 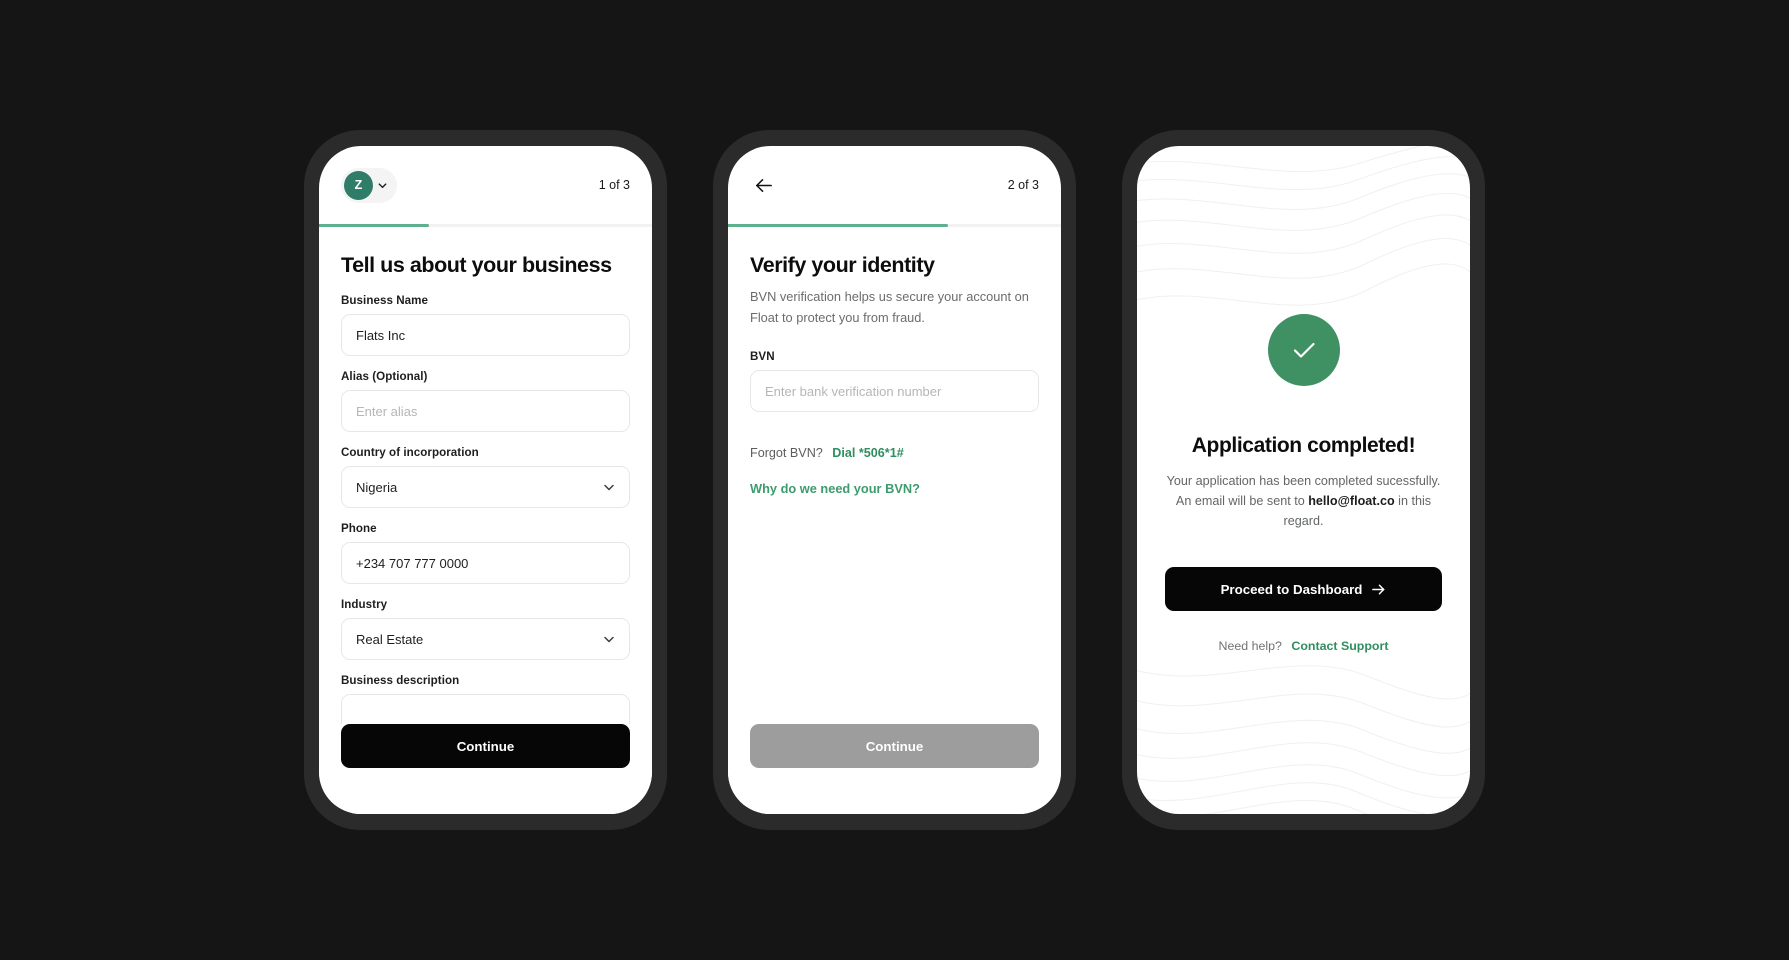 What do you see at coordinates (1291, 589) in the screenshot?
I see `proceed-to-dashboard-label: Proceed to Dashboard` at bounding box center [1291, 589].